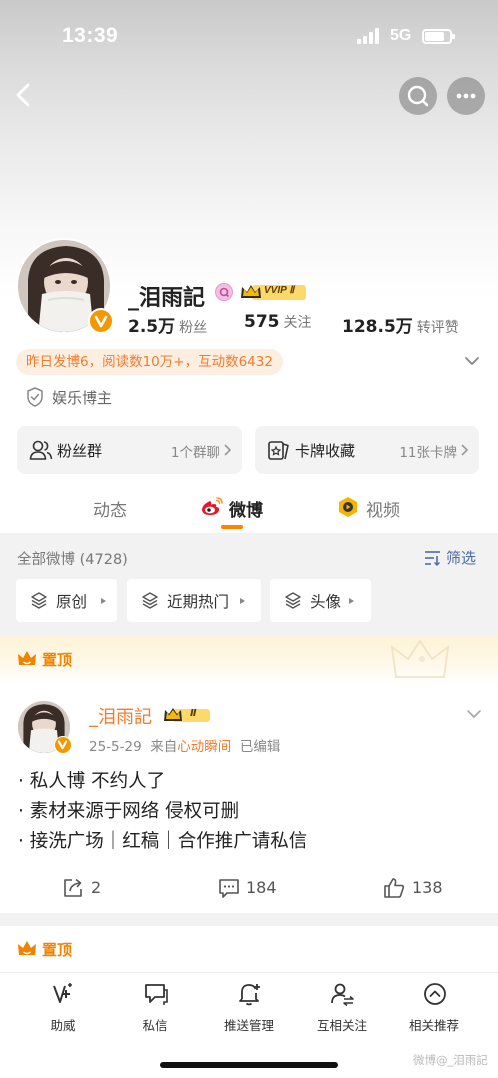  What do you see at coordinates (348, 507) in the screenshot?
I see `video-icon` at bounding box center [348, 507].